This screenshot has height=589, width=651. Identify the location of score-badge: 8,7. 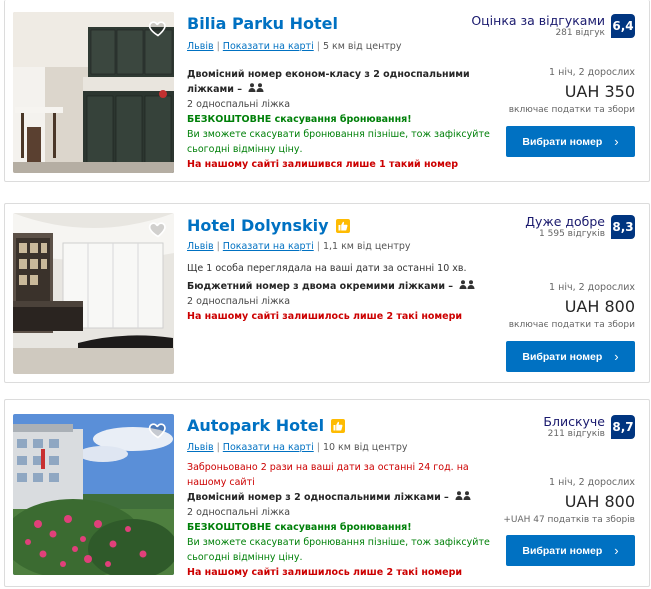
(623, 426).